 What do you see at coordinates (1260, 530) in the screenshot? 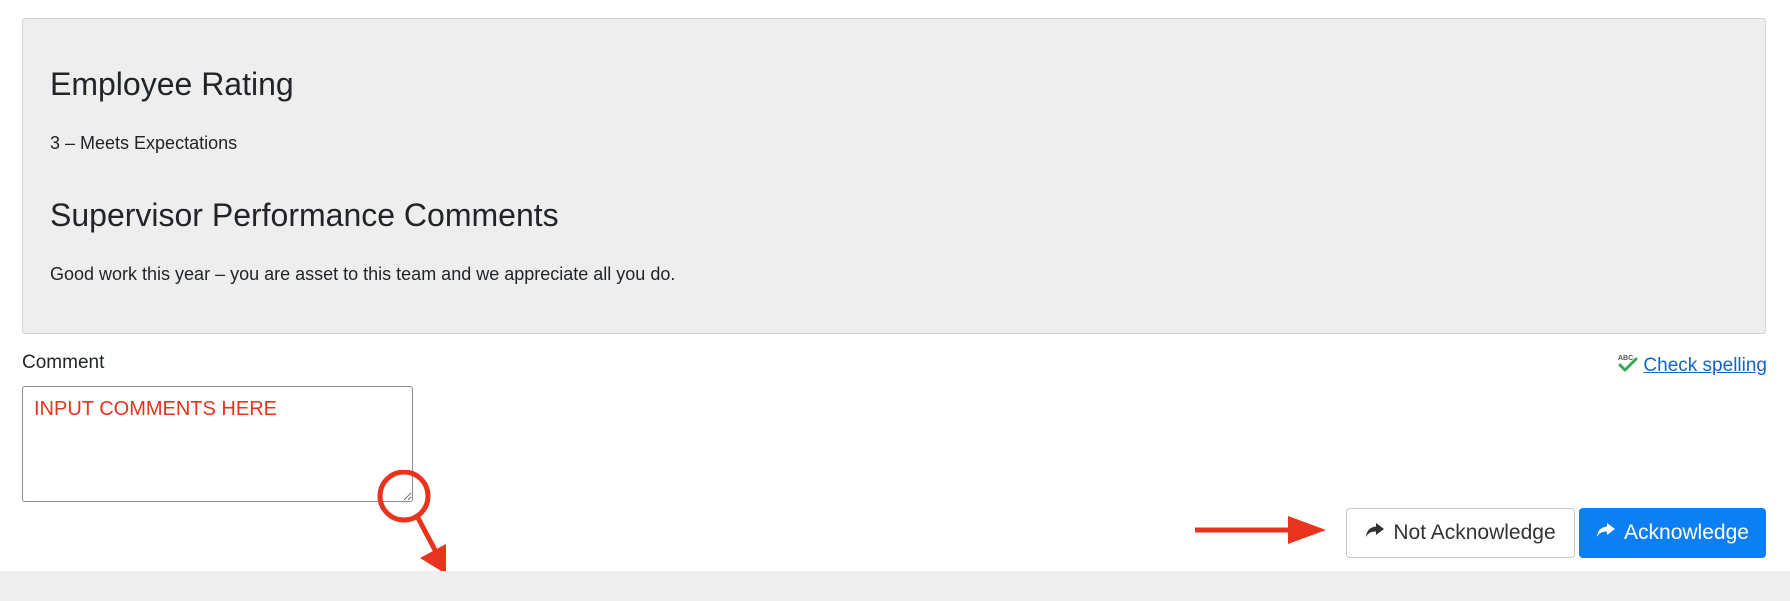
I see `acknowledge-arrow-annotation` at bounding box center [1260, 530].